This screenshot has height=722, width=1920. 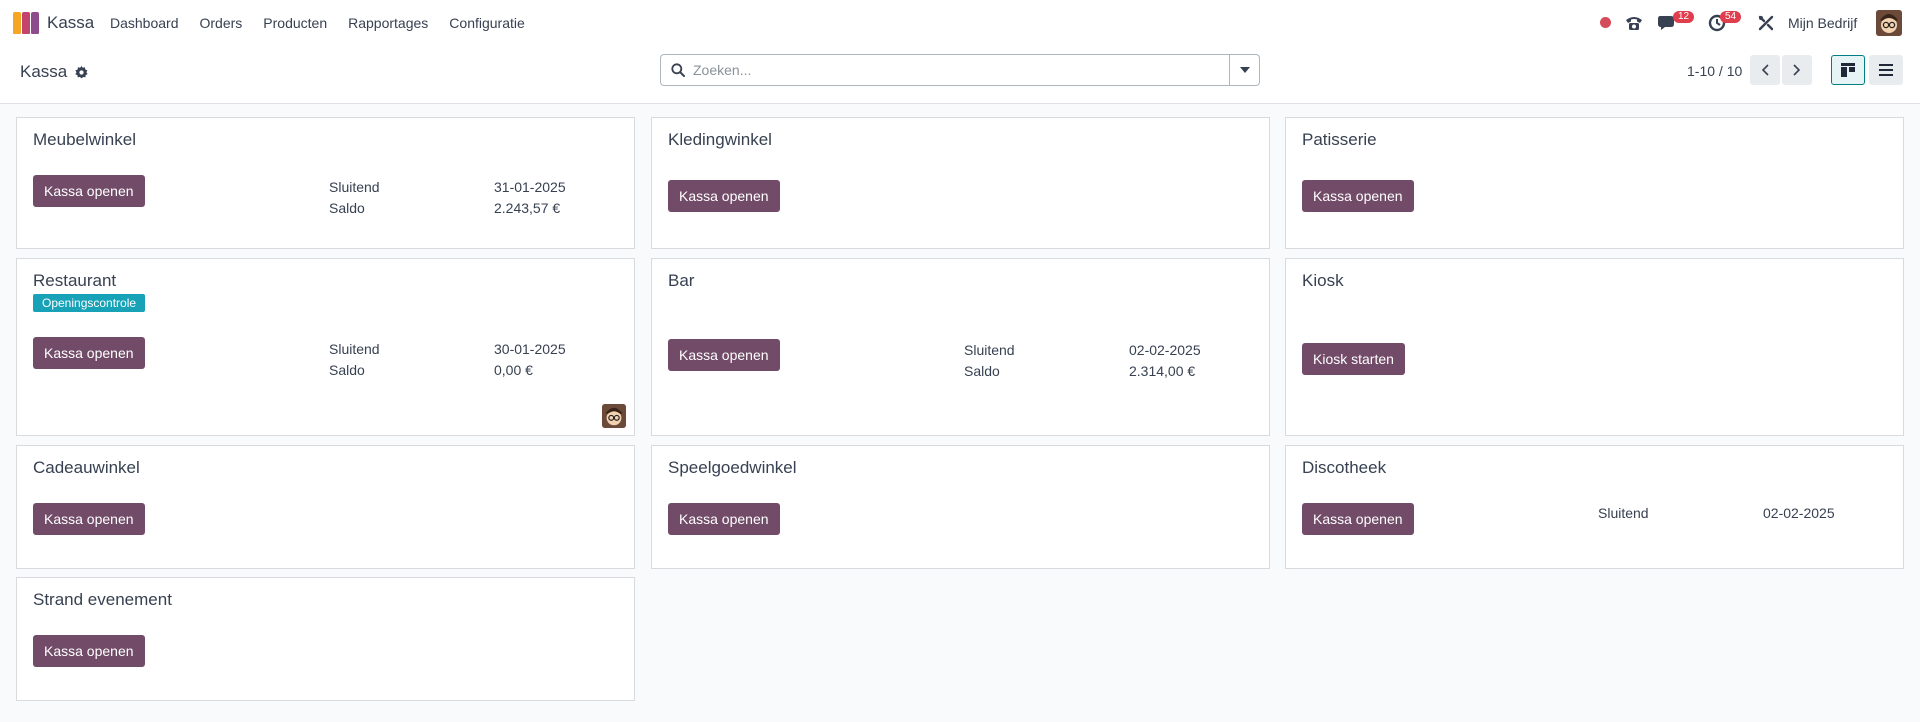 What do you see at coordinates (1353, 359) in the screenshot?
I see `start-kiosk-button: Kiosk starten` at bounding box center [1353, 359].